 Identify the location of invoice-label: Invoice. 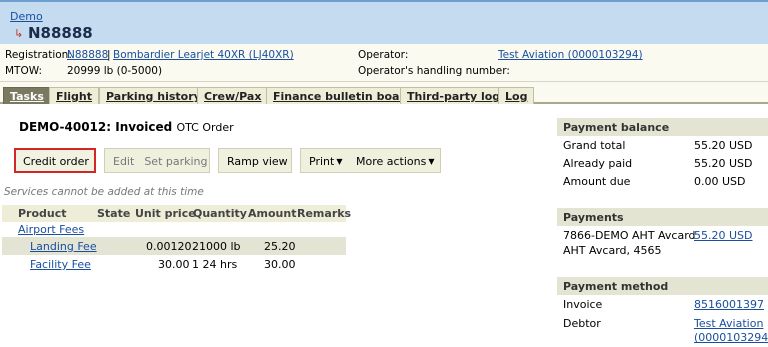
(583, 304).